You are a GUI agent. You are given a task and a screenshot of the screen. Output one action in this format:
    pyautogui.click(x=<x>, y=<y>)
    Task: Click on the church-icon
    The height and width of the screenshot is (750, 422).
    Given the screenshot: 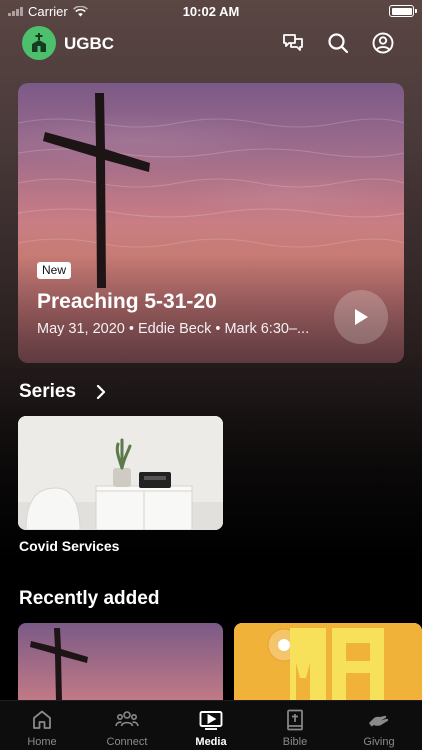 What is the action you would take?
    pyautogui.click(x=39, y=42)
    